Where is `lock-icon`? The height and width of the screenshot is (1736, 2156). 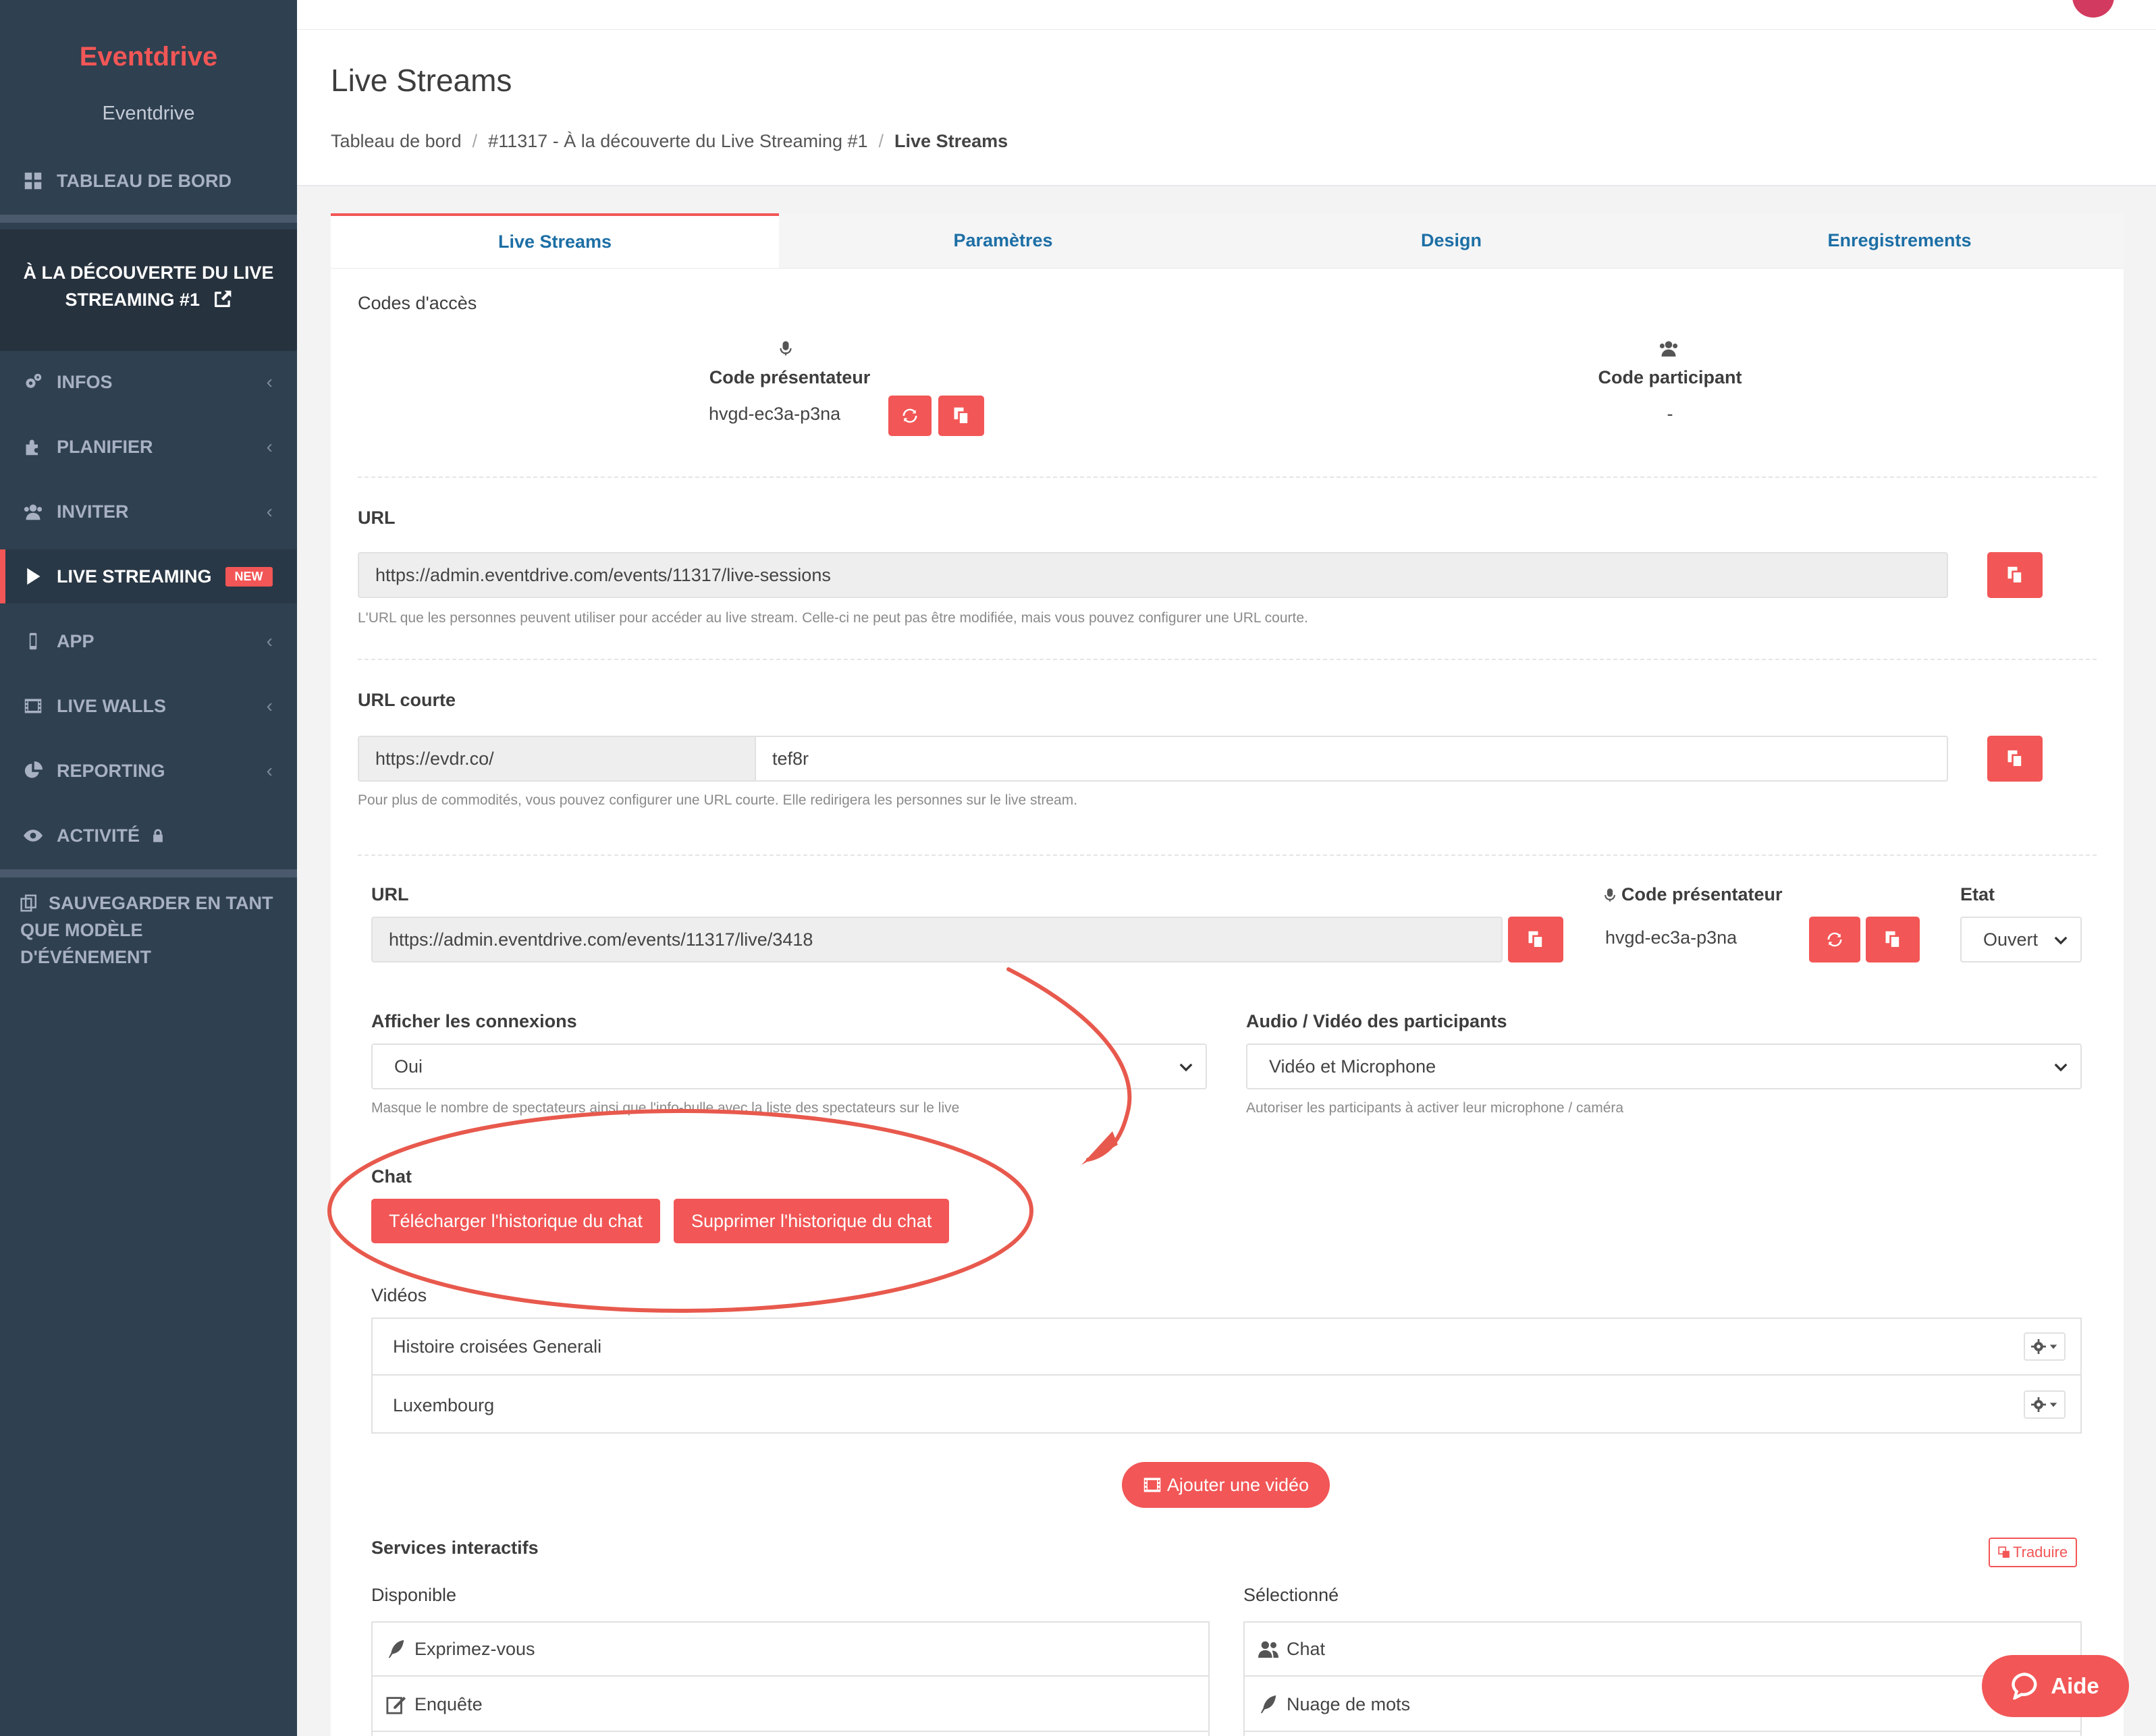
lock-icon is located at coordinates (158, 836).